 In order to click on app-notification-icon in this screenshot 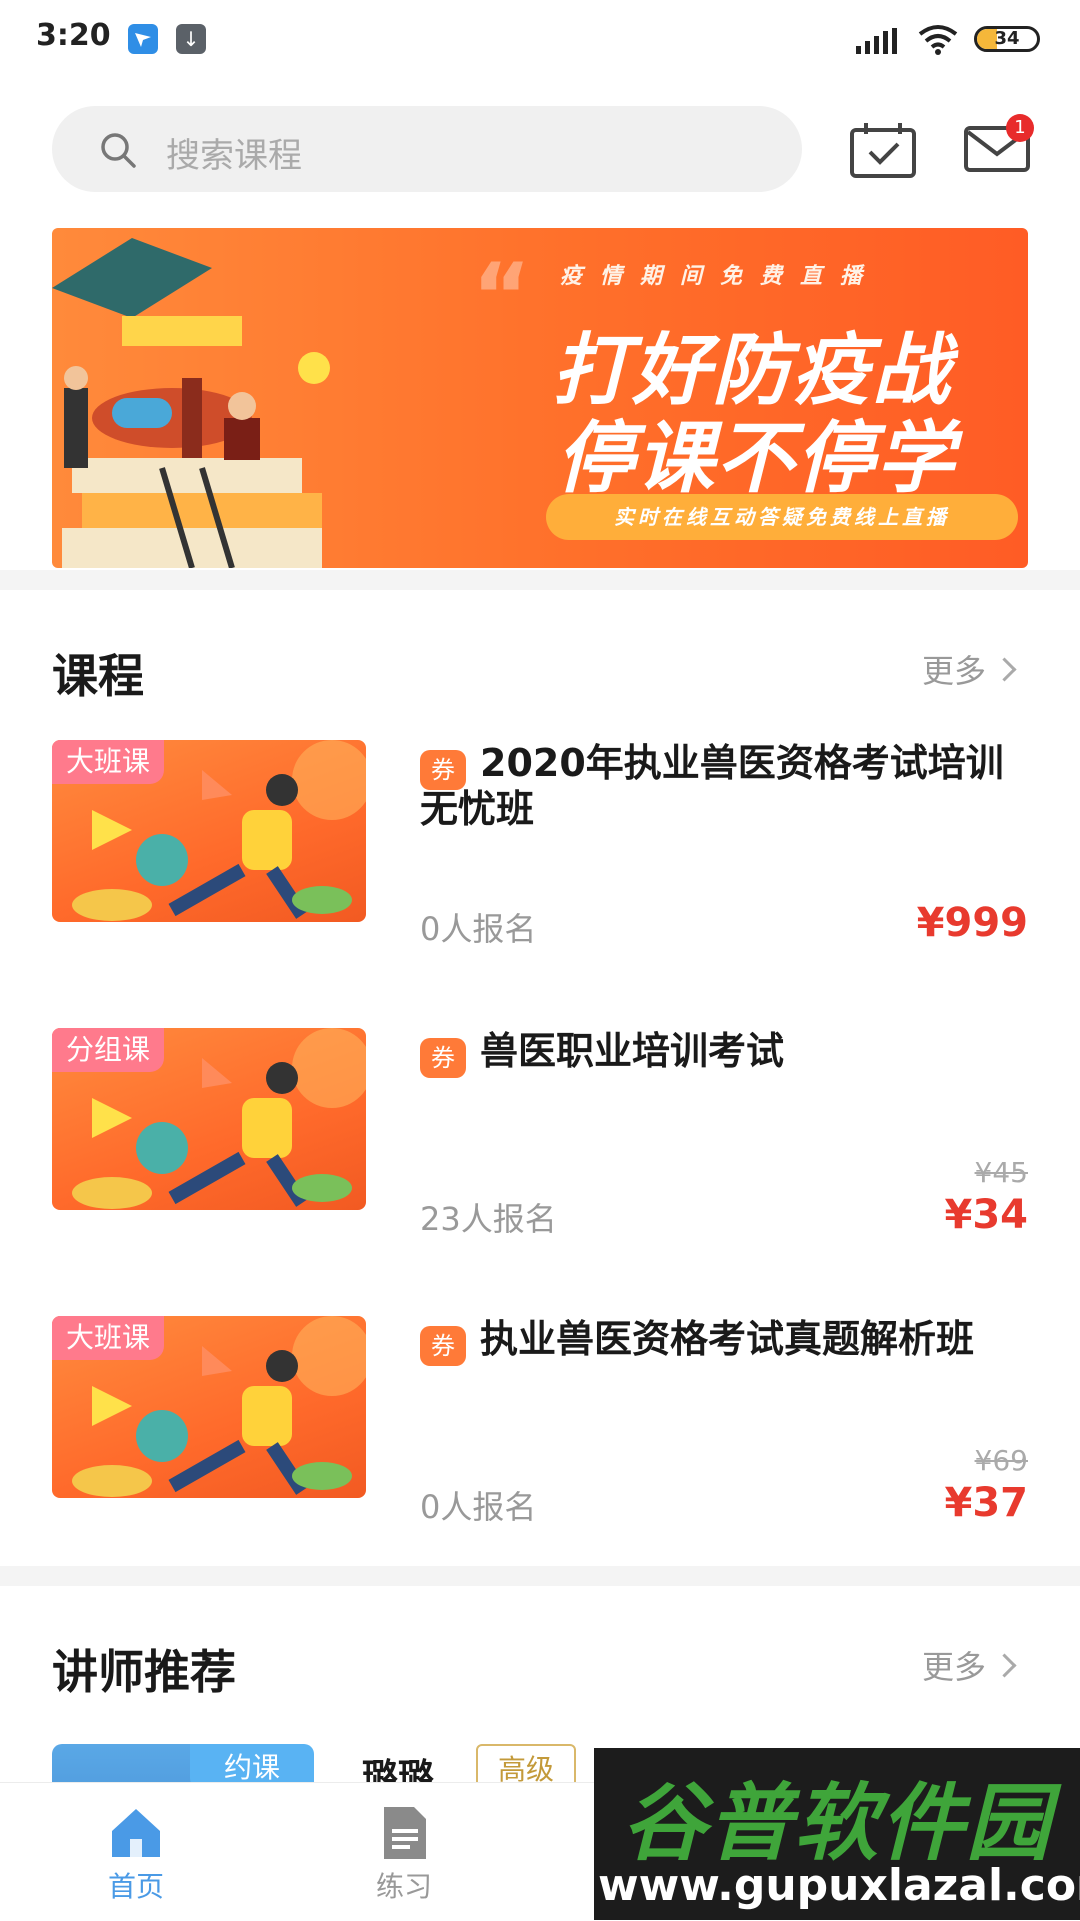, I will do `click(143, 39)`.